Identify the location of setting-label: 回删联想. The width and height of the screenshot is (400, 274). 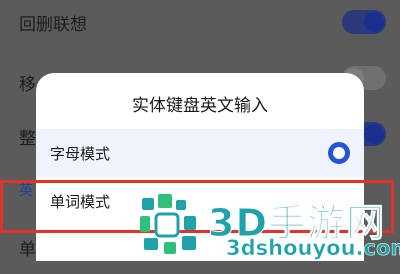
(53, 25).